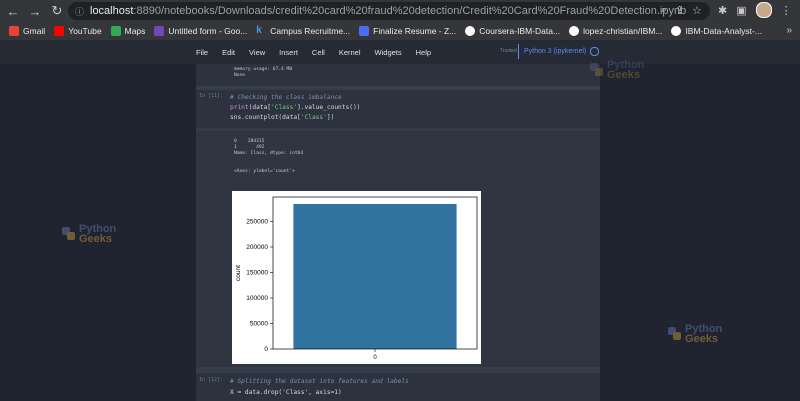 The height and width of the screenshot is (401, 800). What do you see at coordinates (741, 10) in the screenshot?
I see `sidebar-icon: ▣` at bounding box center [741, 10].